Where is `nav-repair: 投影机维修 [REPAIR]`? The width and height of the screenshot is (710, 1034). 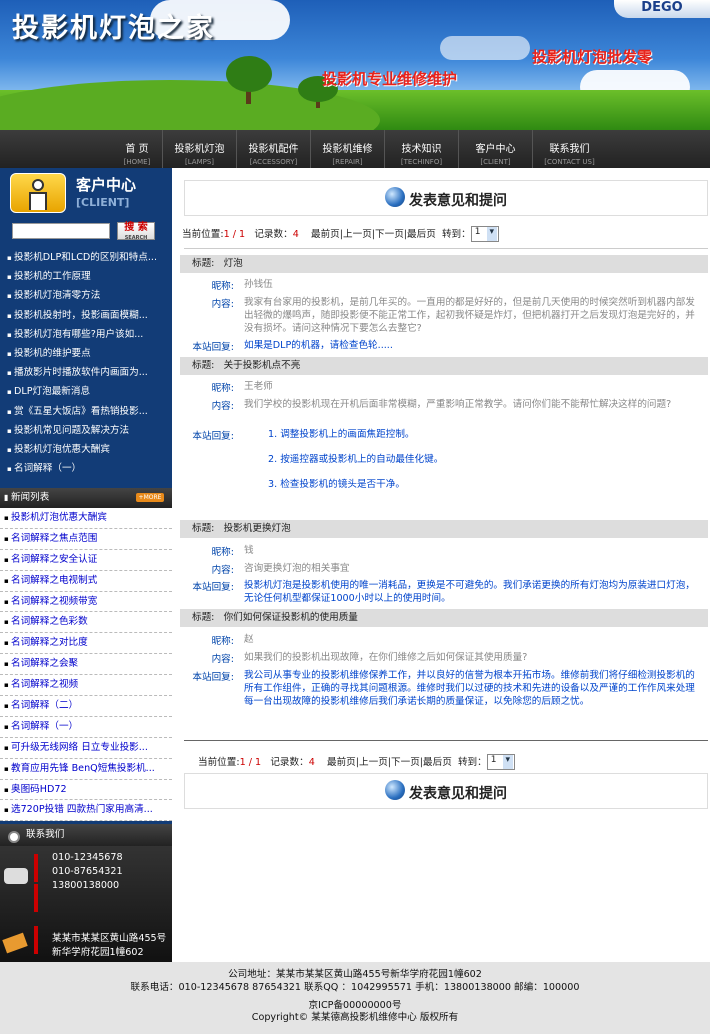 nav-repair: 投影机维修 [REPAIR] is located at coordinates (347, 149).